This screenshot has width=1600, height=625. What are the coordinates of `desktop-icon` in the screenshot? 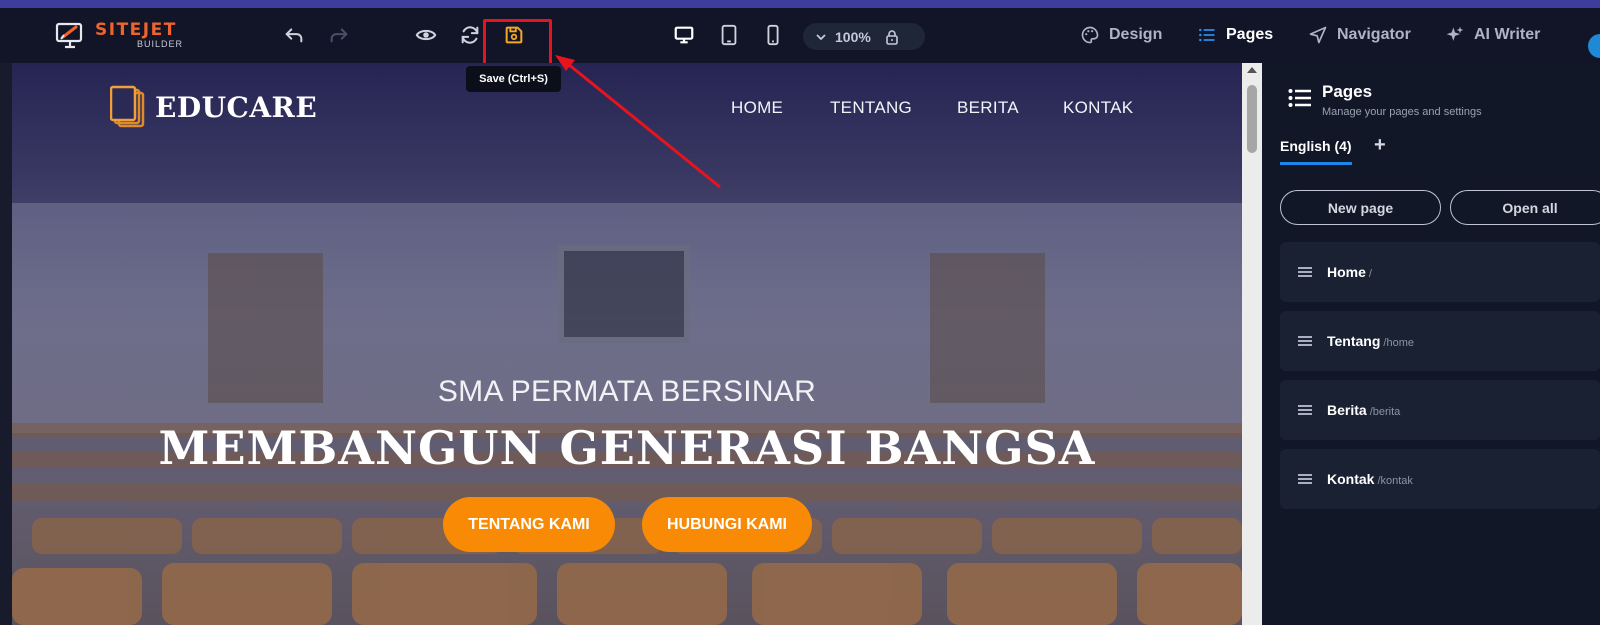 It's located at (684, 35).